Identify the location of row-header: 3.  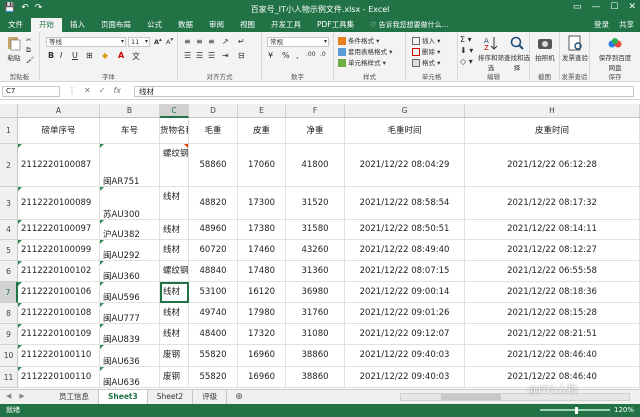
(9, 203).